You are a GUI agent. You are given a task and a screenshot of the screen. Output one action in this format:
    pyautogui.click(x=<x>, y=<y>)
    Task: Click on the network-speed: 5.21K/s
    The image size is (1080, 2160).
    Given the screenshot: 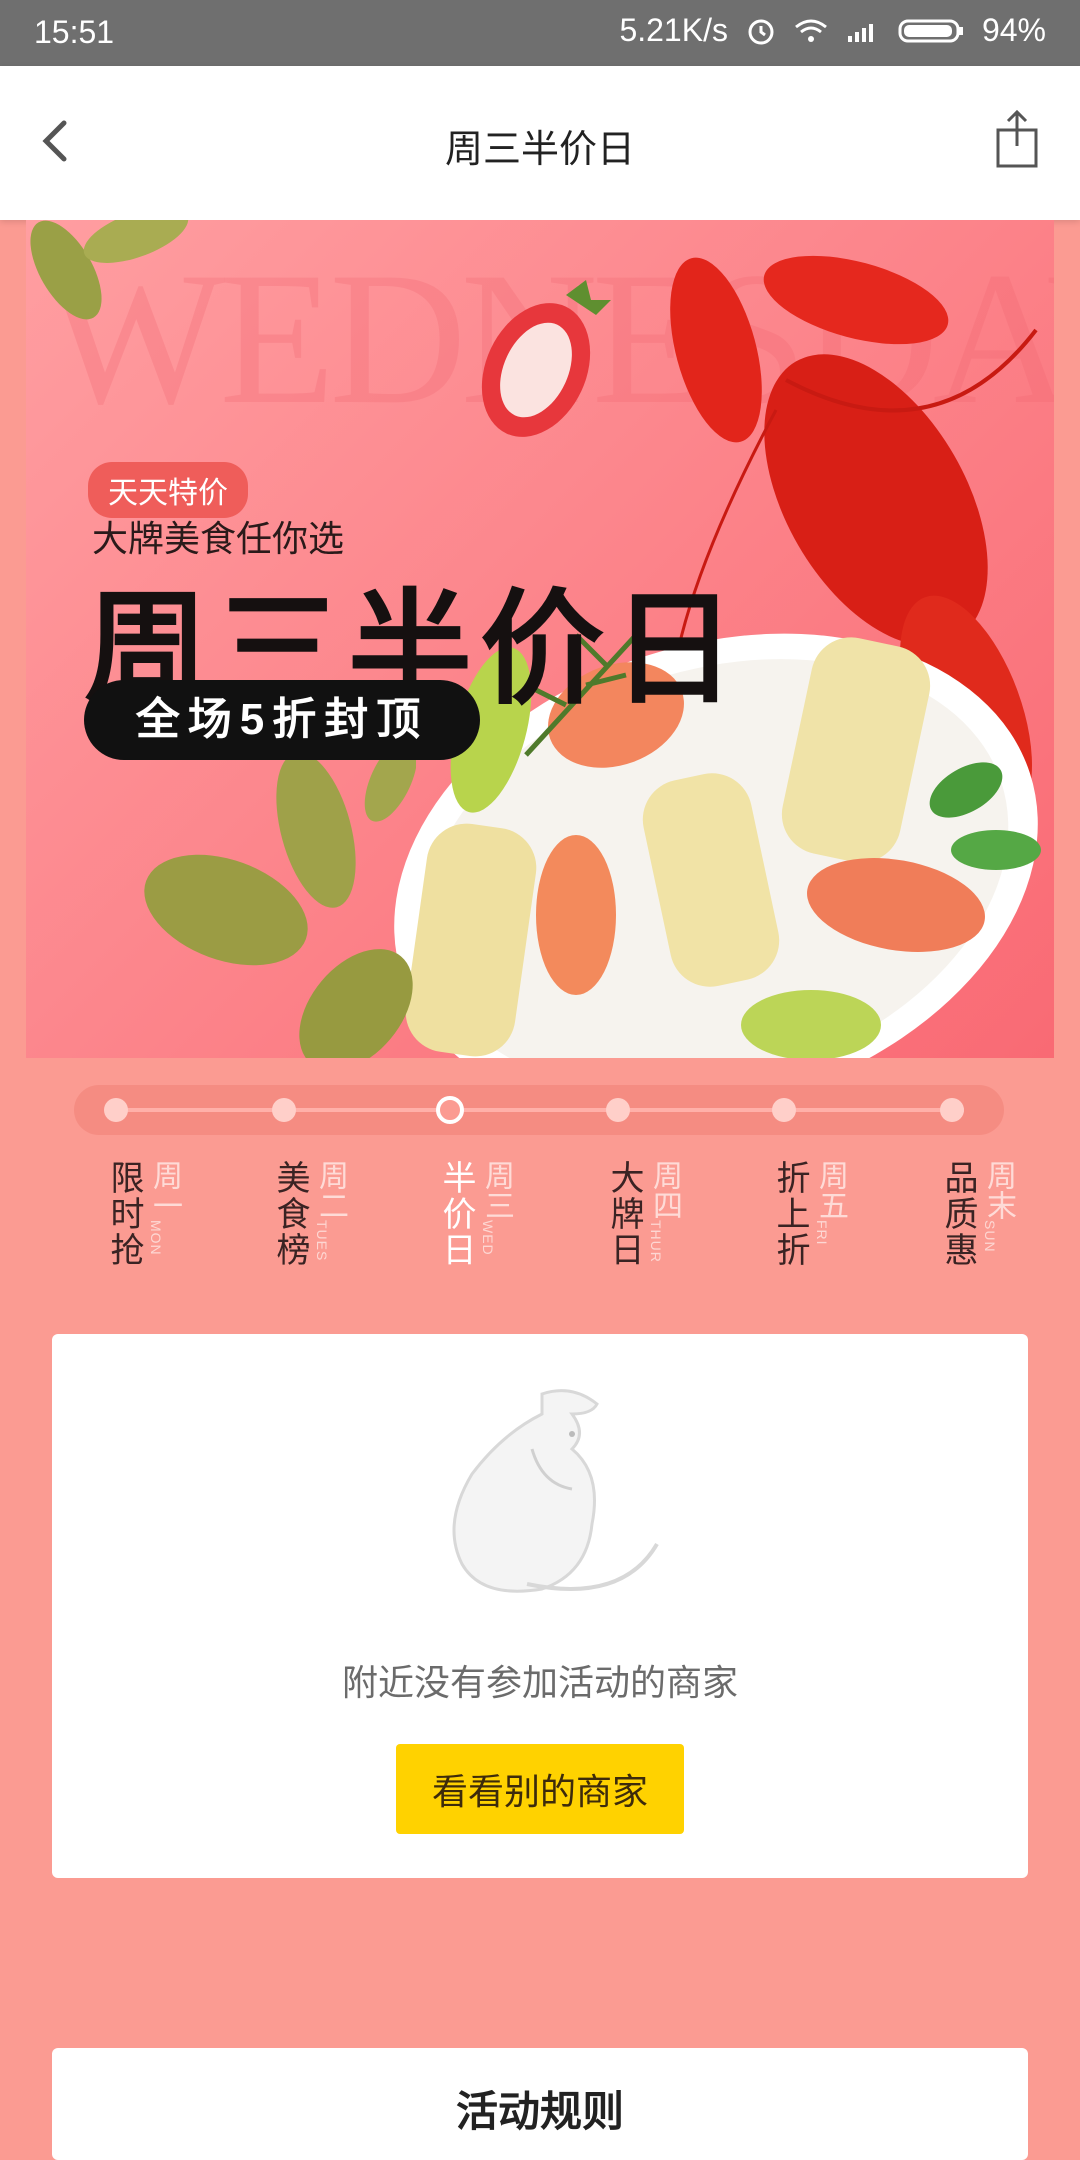 What is the action you would take?
    pyautogui.click(x=673, y=30)
    